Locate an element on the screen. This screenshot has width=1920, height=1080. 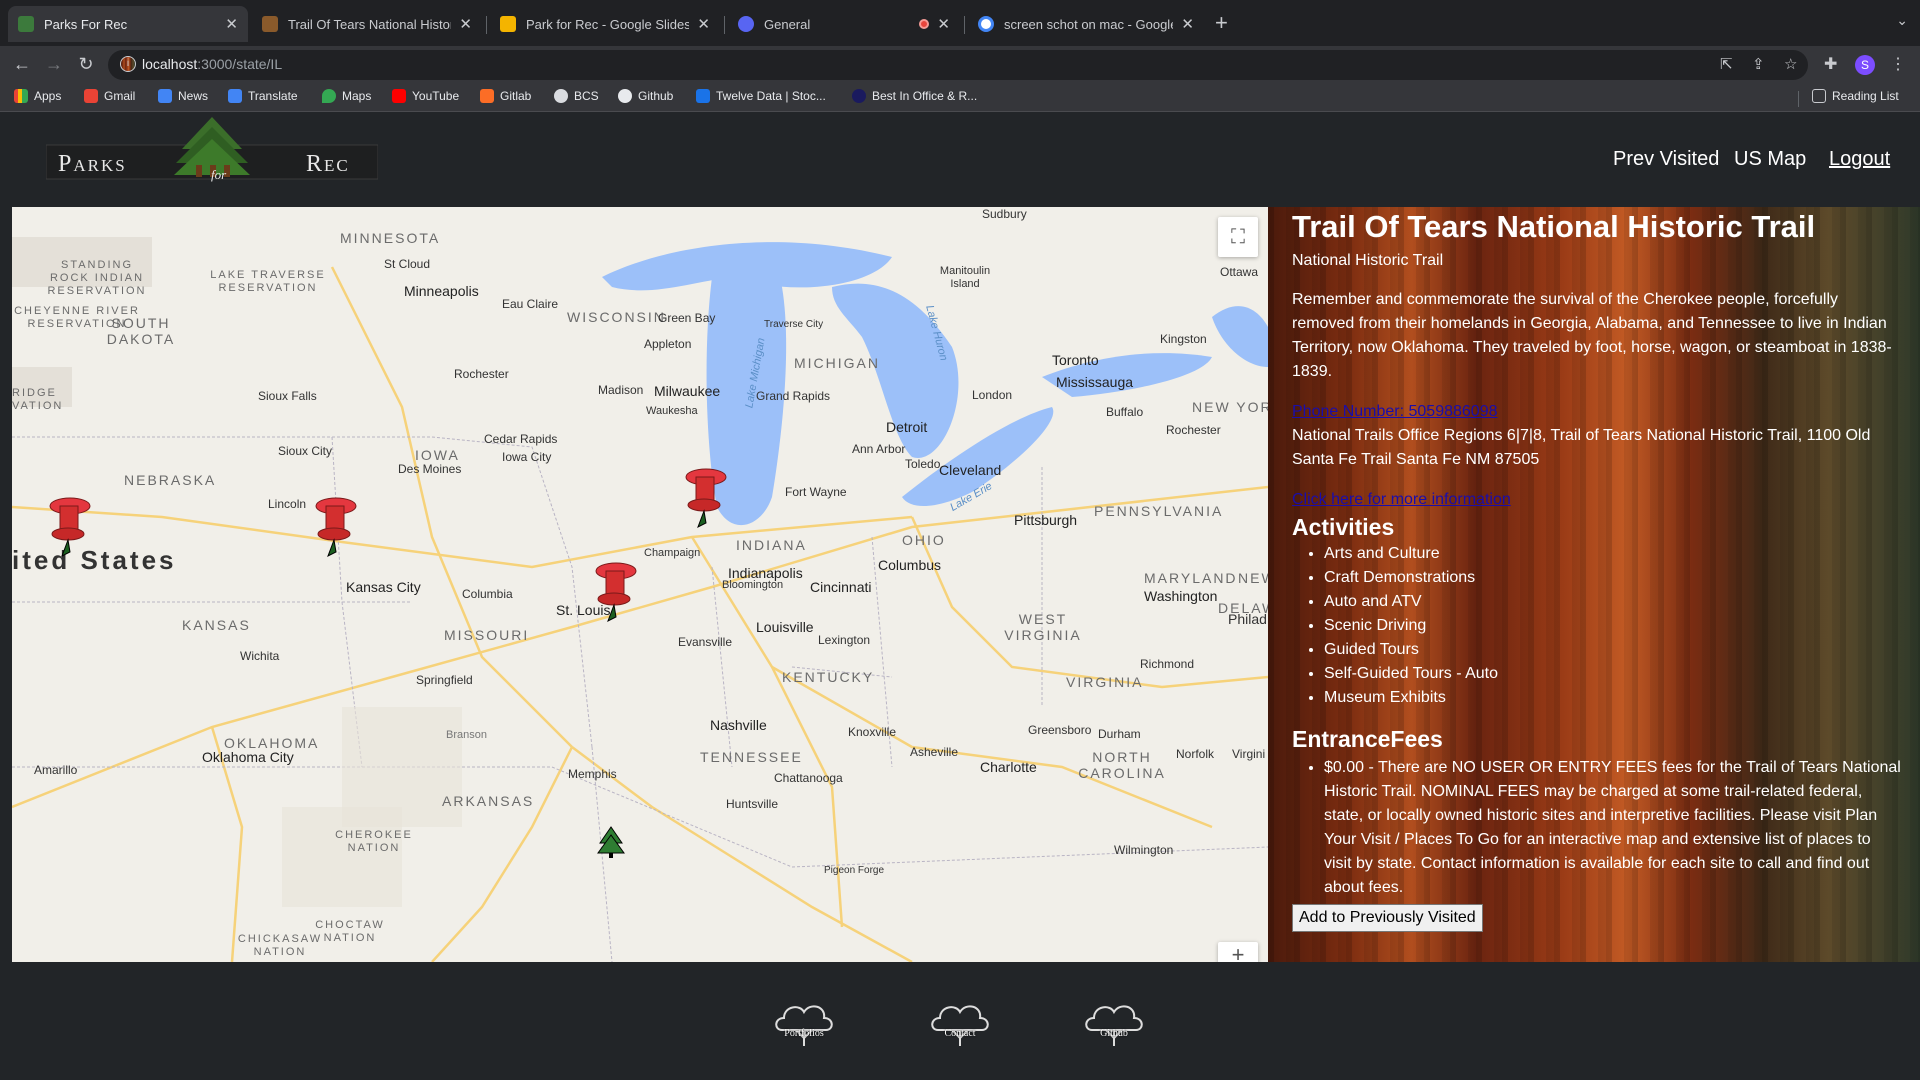
extensions-puzzle-icon: ✚ is located at coordinates (1830, 64).